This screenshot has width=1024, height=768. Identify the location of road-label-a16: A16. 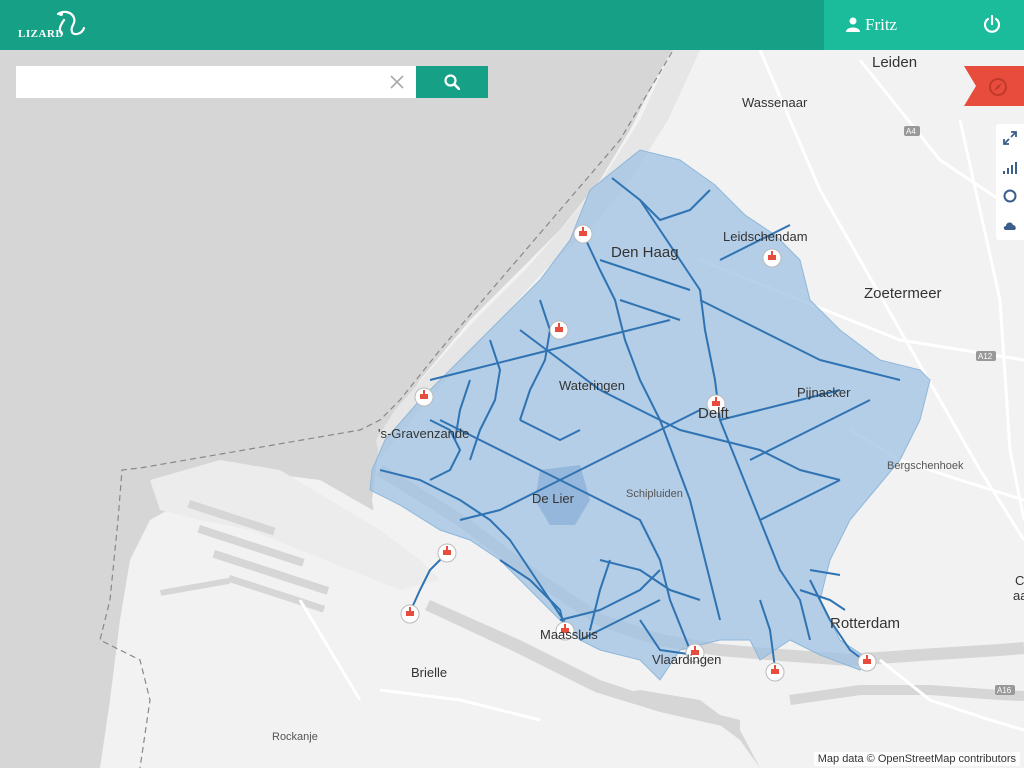
(1004, 690).